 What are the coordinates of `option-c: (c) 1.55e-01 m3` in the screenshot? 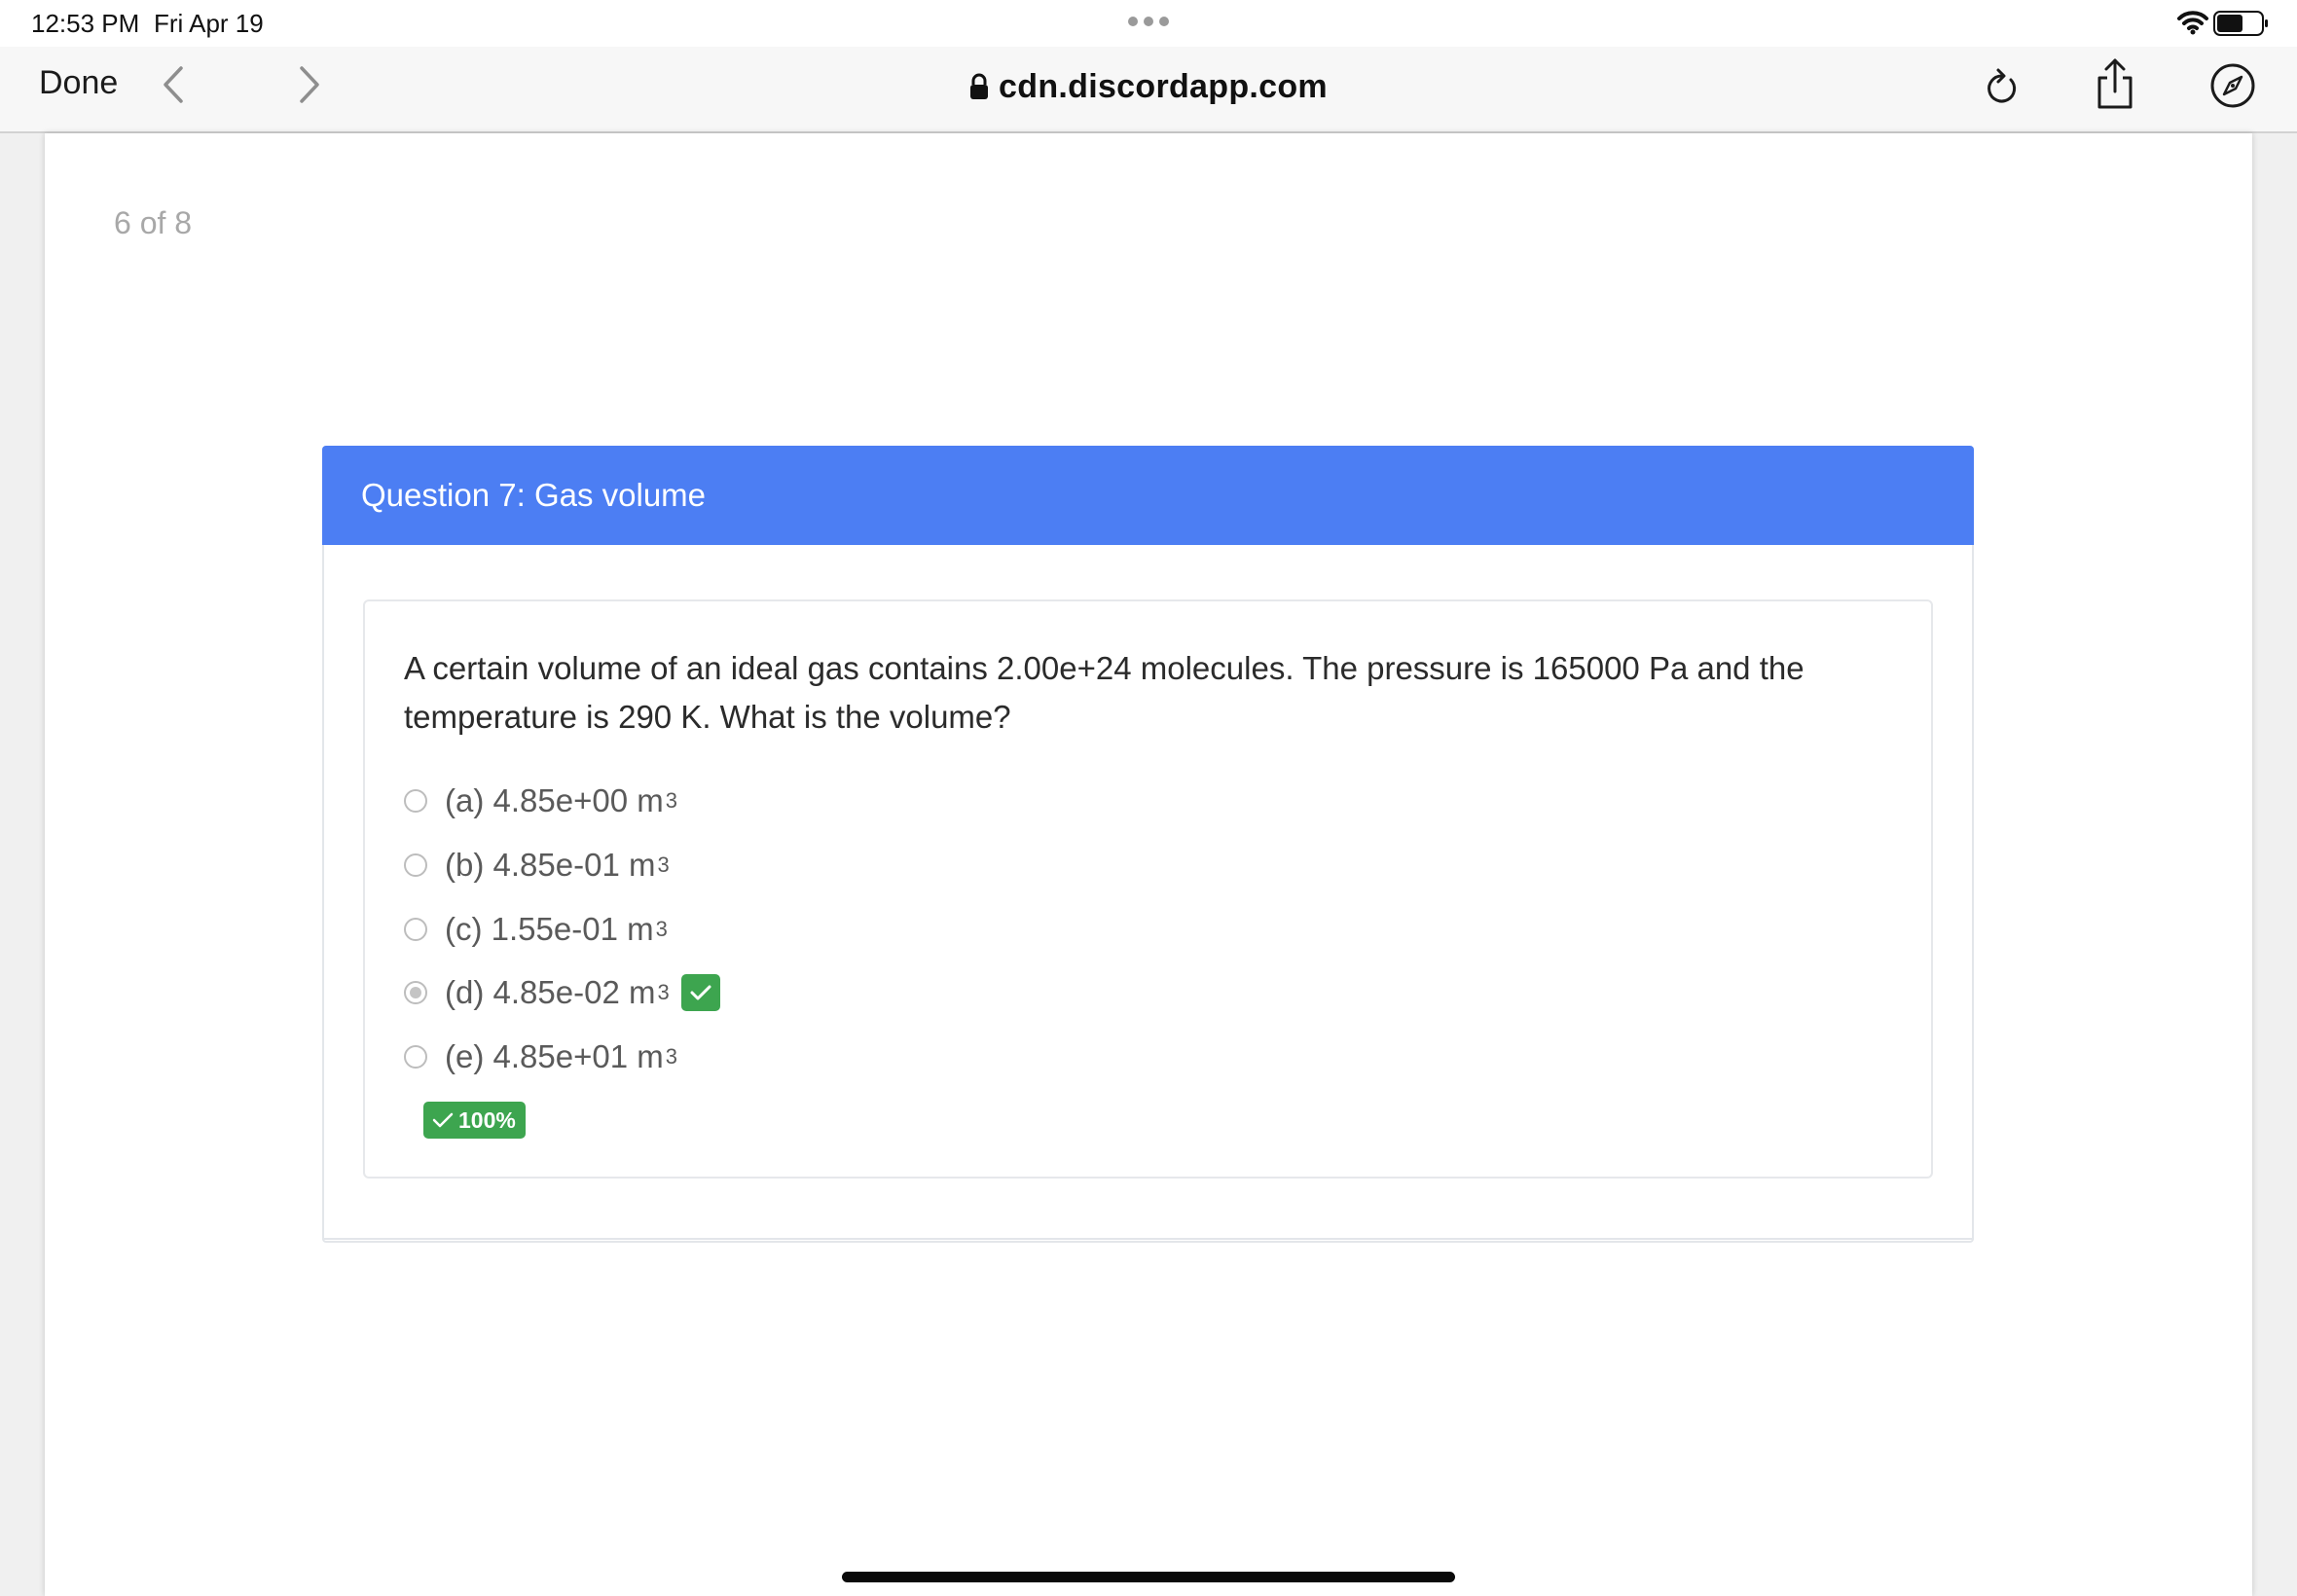 It's located at (536, 929).